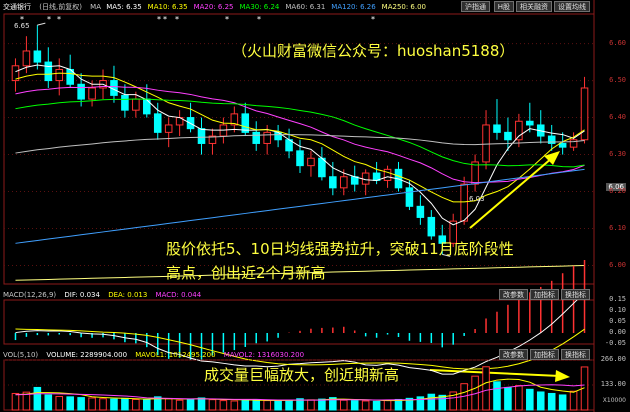 This screenshot has height=412, width=630. What do you see at coordinates (617, 332) in the screenshot?
I see `macd-tick-3: 0.00` at bounding box center [617, 332].